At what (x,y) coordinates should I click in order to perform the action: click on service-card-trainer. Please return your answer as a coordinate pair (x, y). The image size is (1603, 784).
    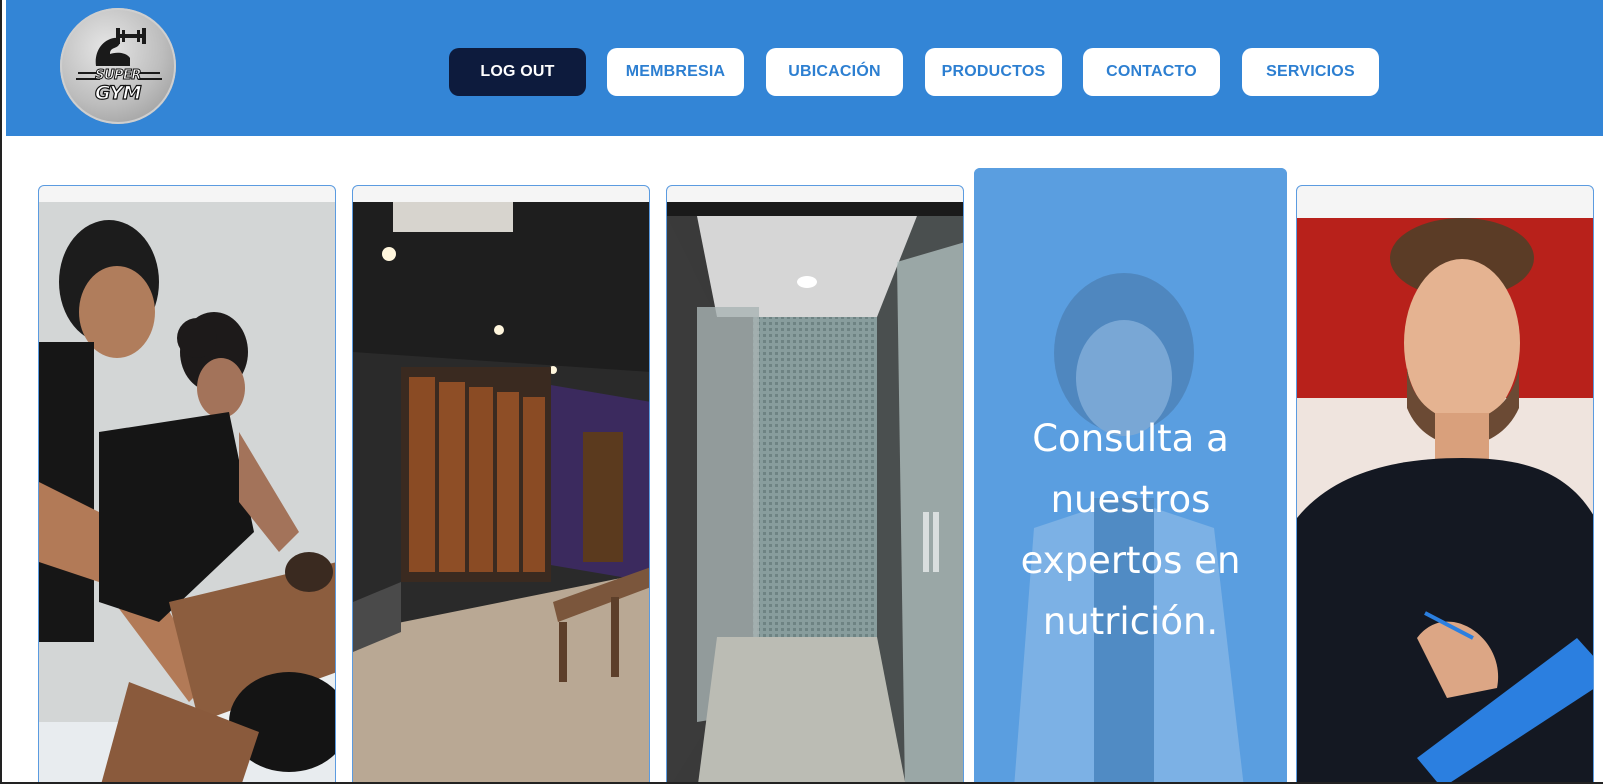
    Looking at the image, I should click on (1445, 483).